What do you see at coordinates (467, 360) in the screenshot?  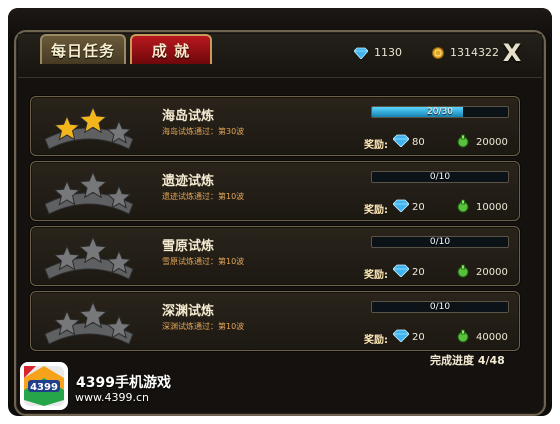 I see `completion-progress: 完成进度 4/48` at bounding box center [467, 360].